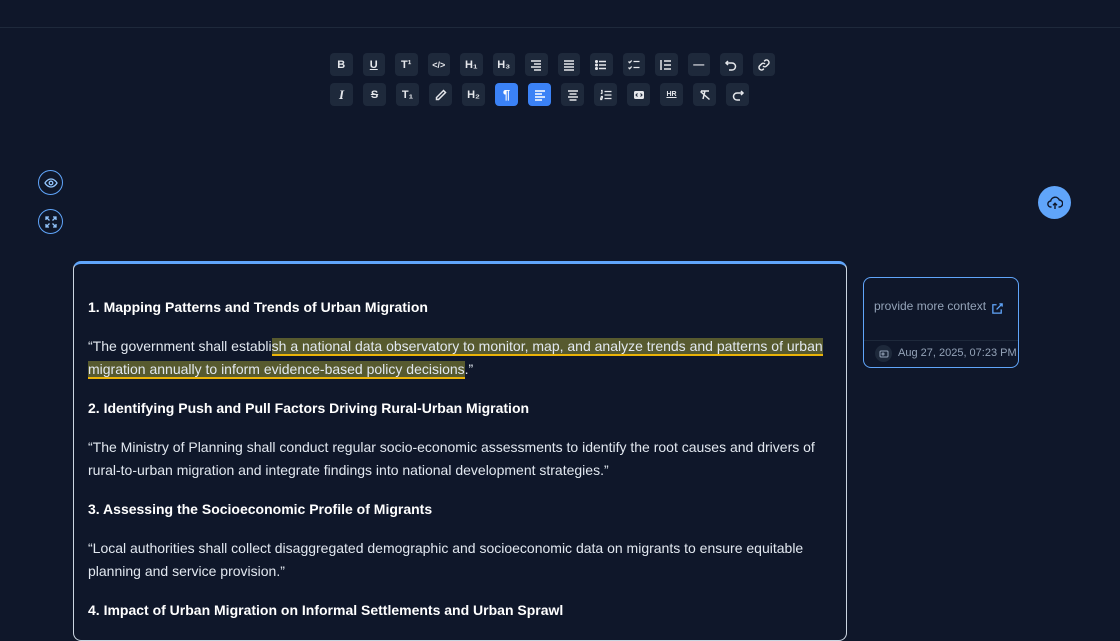 This screenshot has width=1120, height=641. Describe the element at coordinates (552, 64) in the screenshot. I see `toolbar-row-1: B U T¹ </> H₁ H₃ —` at that location.